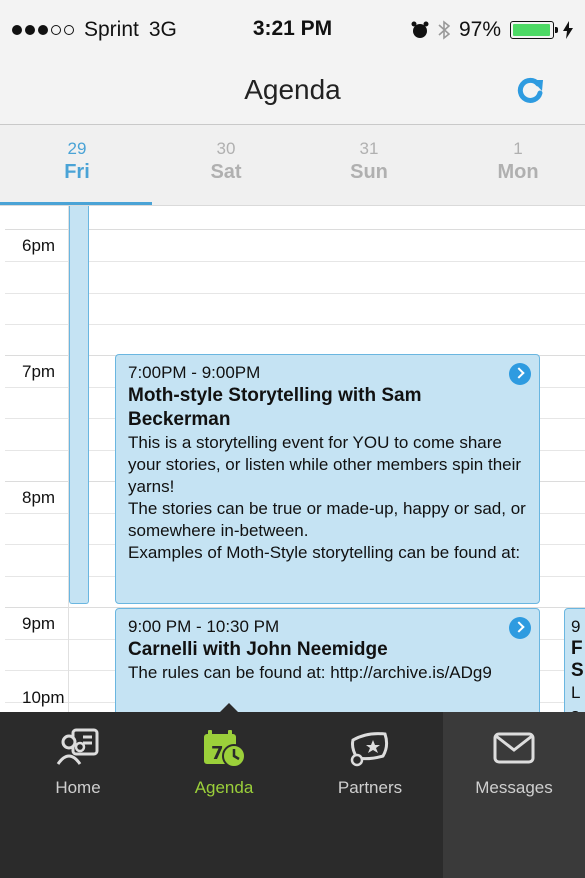 The image size is (585, 878). What do you see at coordinates (577, 670) in the screenshot?
I see `partial-line: S` at bounding box center [577, 670].